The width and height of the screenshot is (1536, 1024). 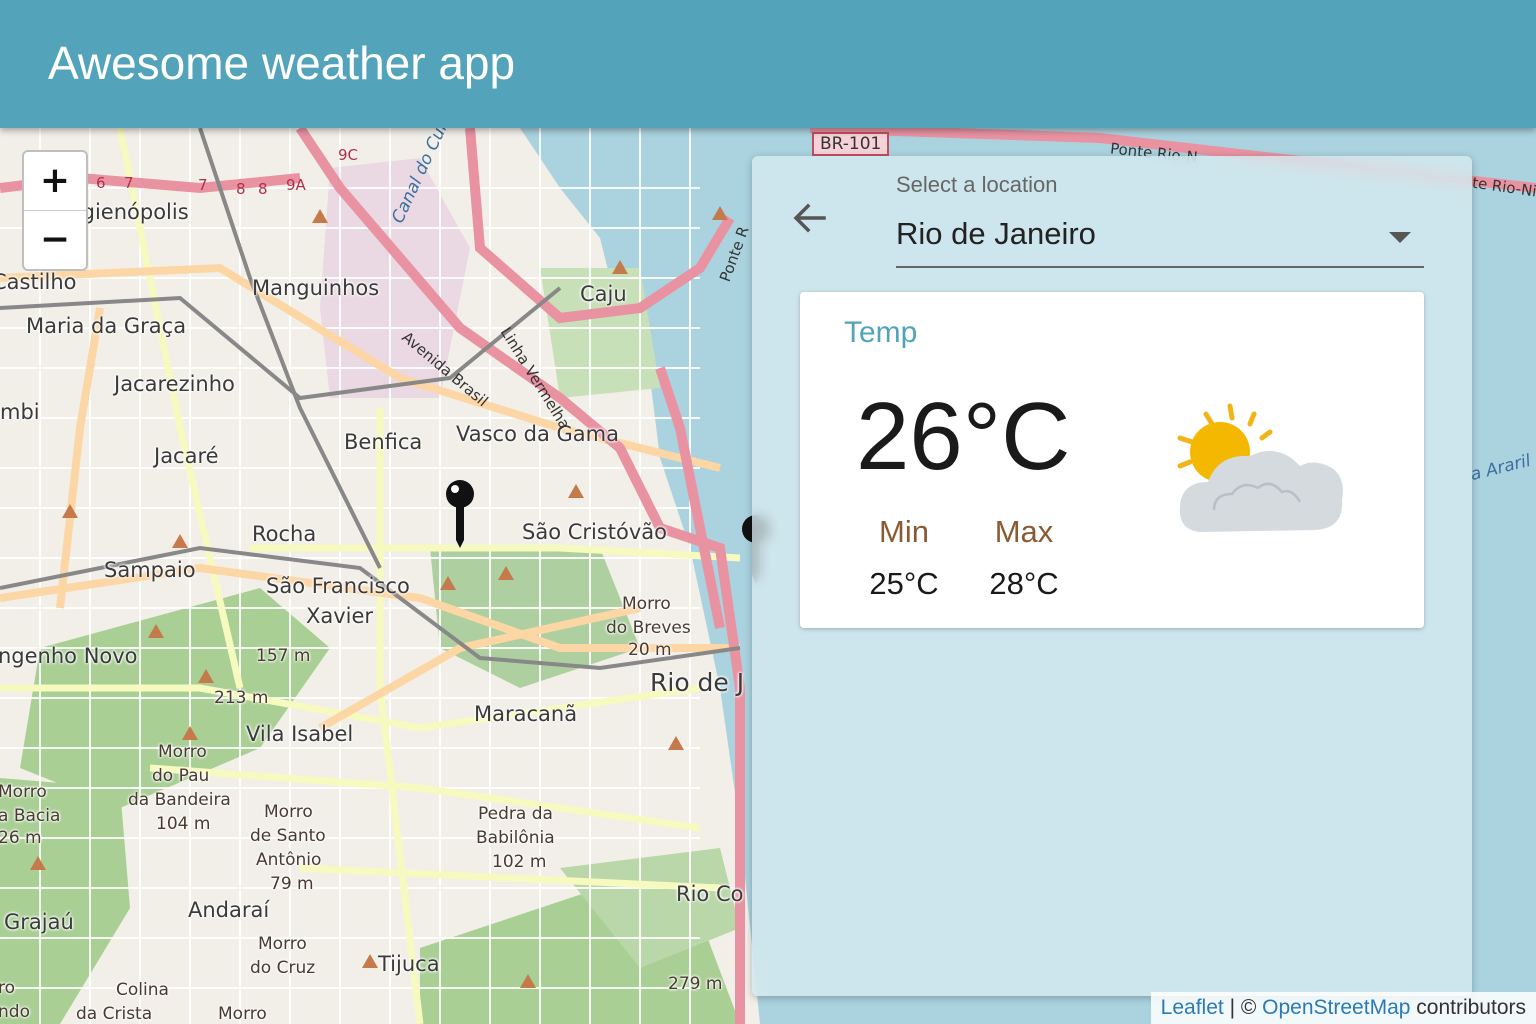 I want to click on map-label-mbi: mbi, so click(x=20, y=412).